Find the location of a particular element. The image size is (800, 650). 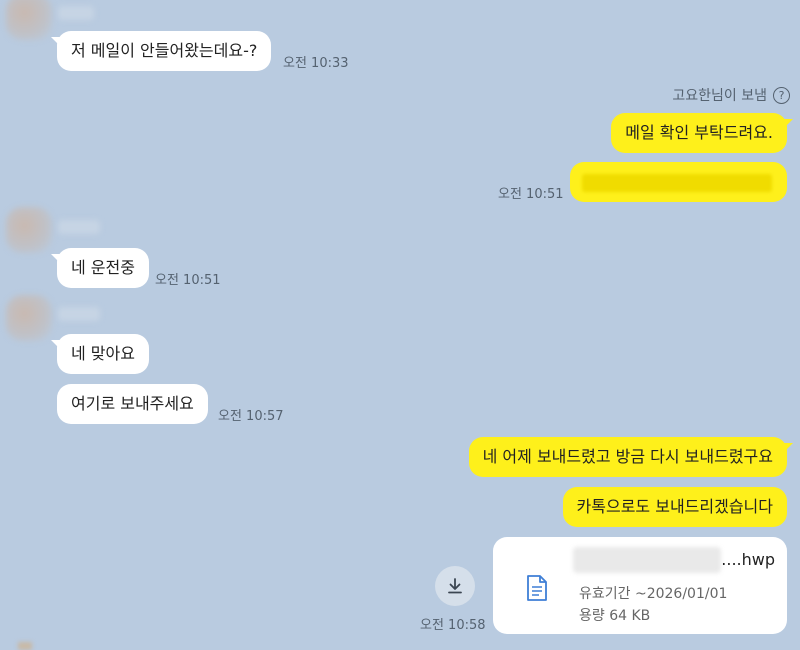

redacted-text is located at coordinates (677, 183).